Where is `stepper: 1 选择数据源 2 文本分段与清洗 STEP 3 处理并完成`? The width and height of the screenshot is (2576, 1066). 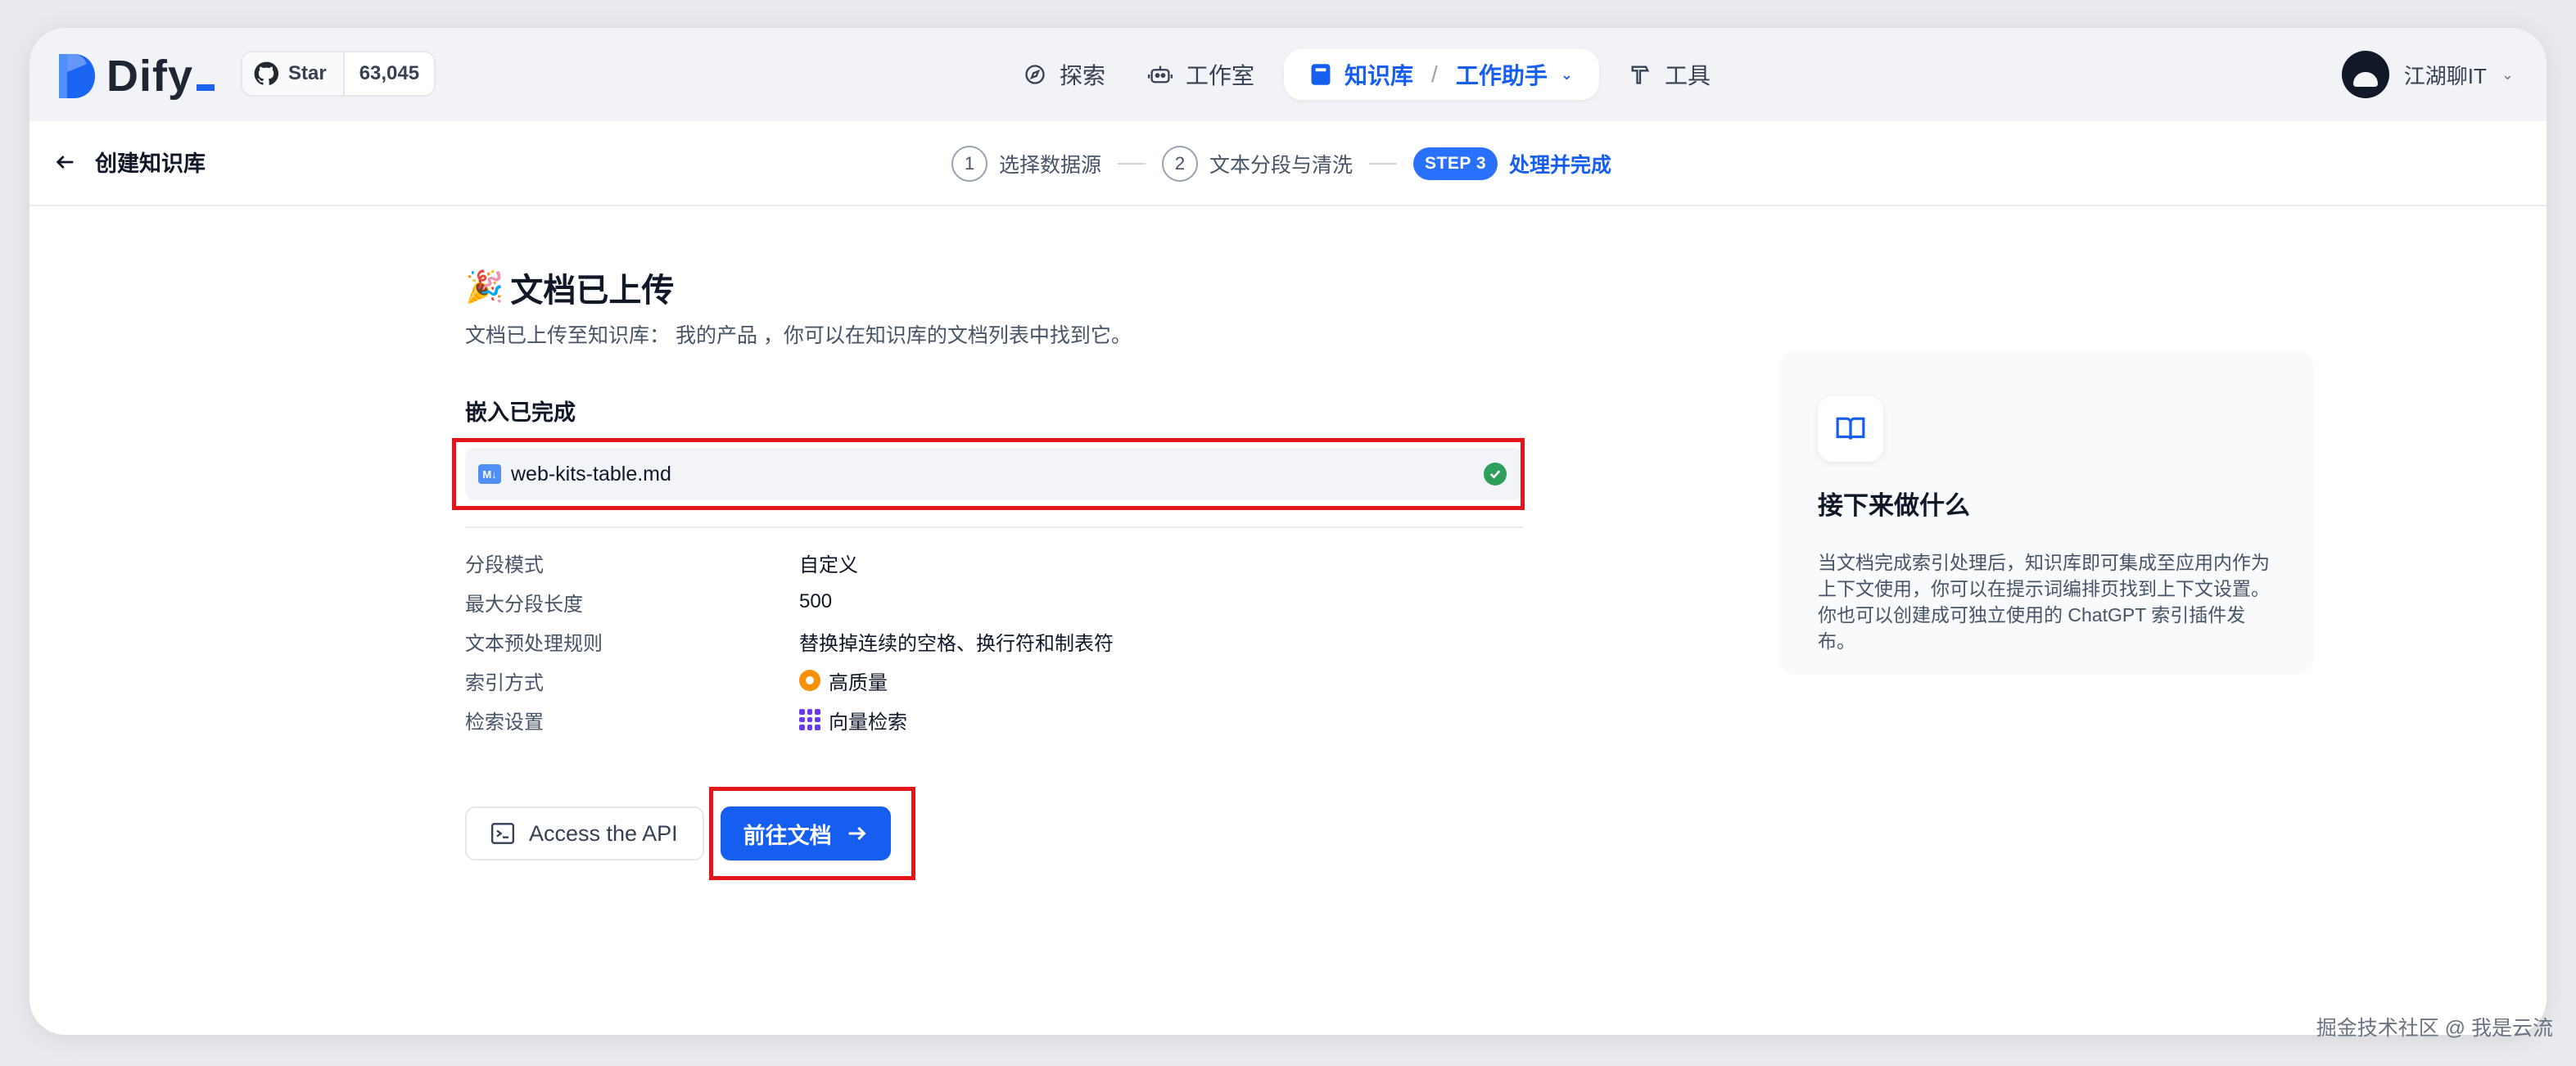
stepper: 1 选择数据源 2 文本分段与清洗 STEP 3 处理并完成 is located at coordinates (1281, 164).